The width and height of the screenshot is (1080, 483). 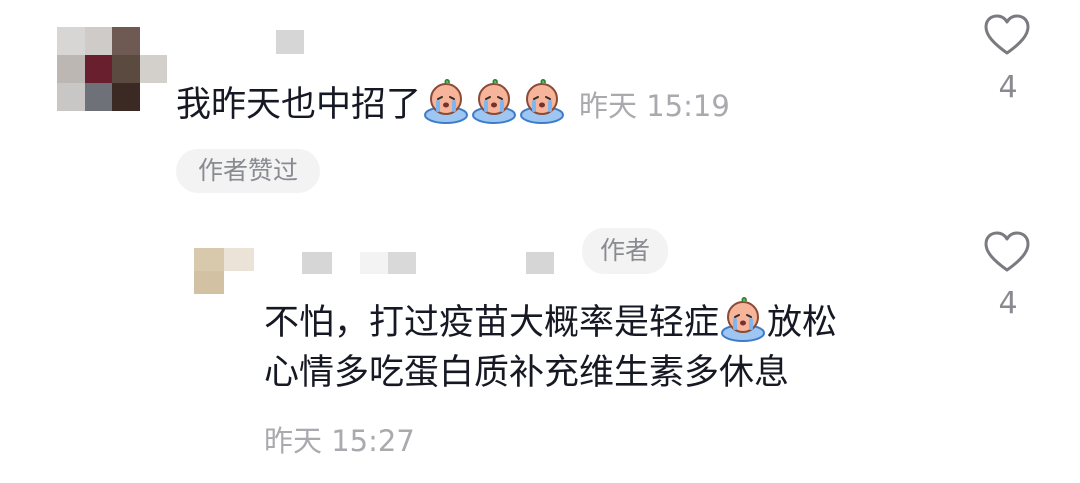 I want to click on like-count: 4, so click(x=1008, y=87).